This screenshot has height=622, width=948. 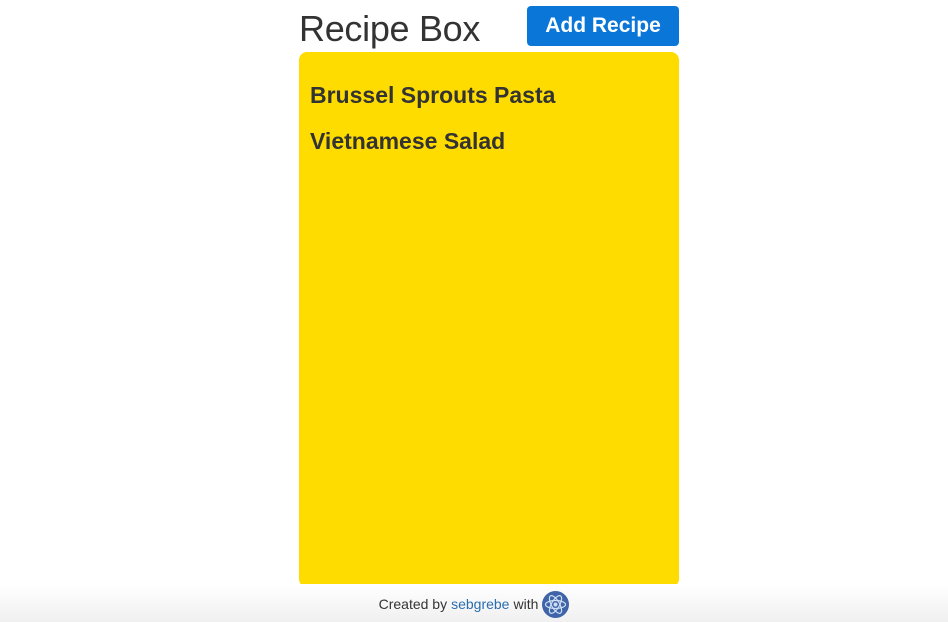 What do you see at coordinates (489, 27) in the screenshot?
I see `header: Recipe Box Add Recipe` at bounding box center [489, 27].